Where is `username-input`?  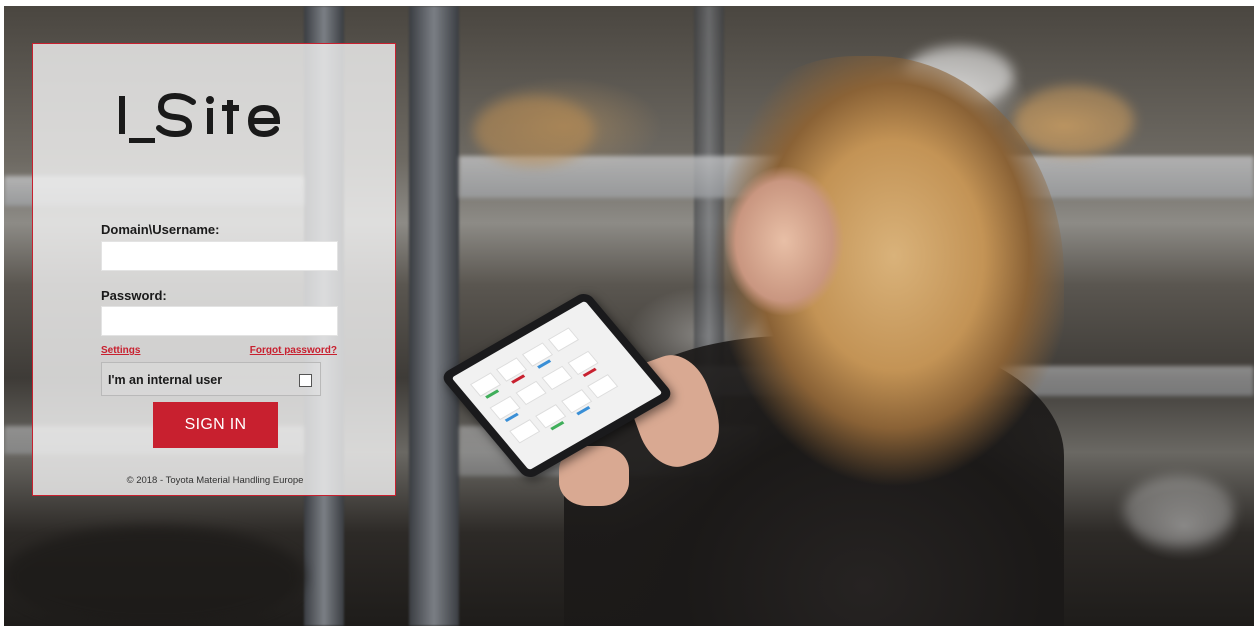
username-input is located at coordinates (219, 256).